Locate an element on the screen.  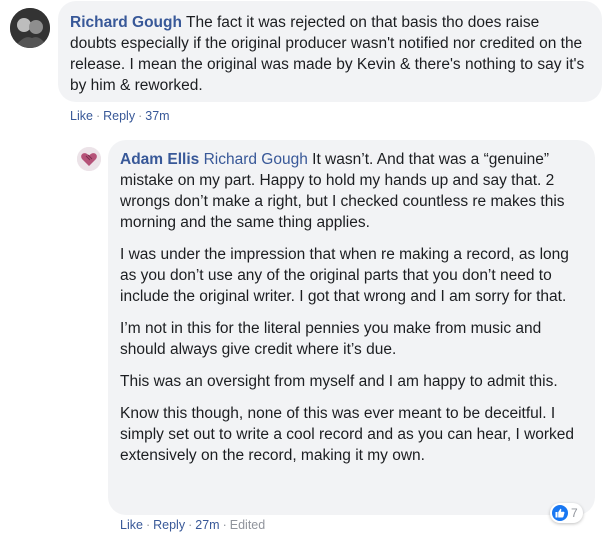
edited-label: Edited is located at coordinates (247, 525).